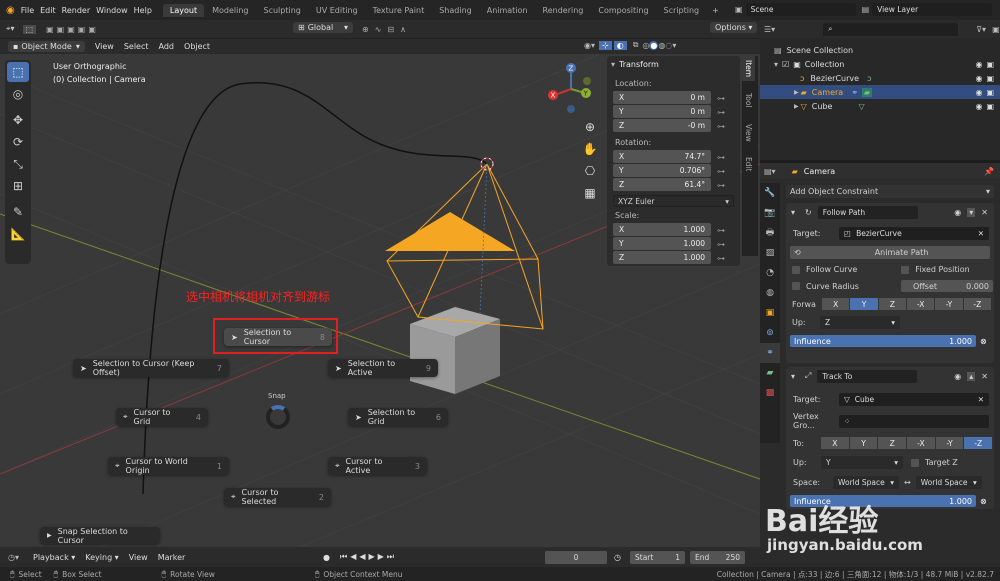  Describe the element at coordinates (662, 170) in the screenshot. I see `rotation-y-field: Y 0.706°` at that location.